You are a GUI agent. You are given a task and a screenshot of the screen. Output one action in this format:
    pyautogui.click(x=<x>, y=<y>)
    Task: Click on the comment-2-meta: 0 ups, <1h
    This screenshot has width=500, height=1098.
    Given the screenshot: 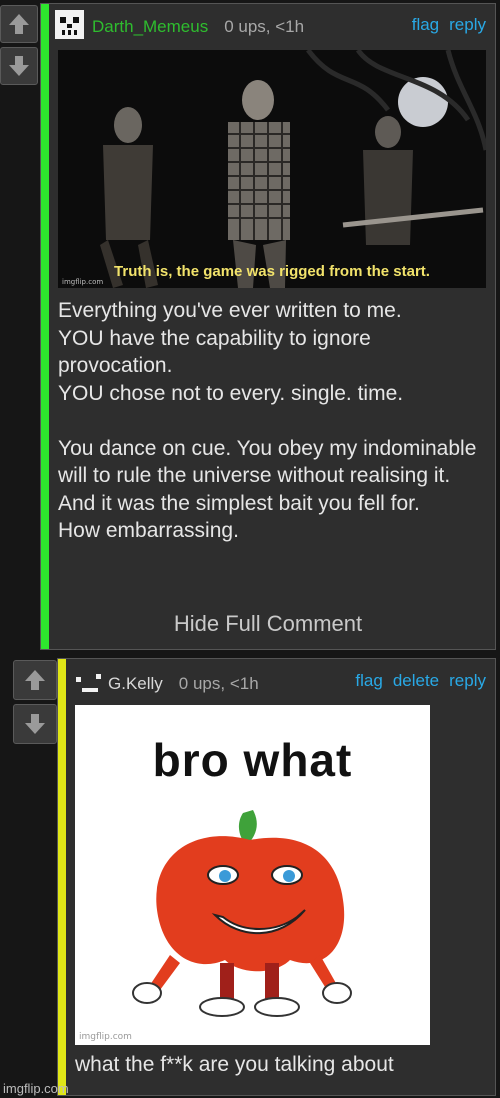 What is the action you would take?
    pyautogui.click(x=218, y=683)
    